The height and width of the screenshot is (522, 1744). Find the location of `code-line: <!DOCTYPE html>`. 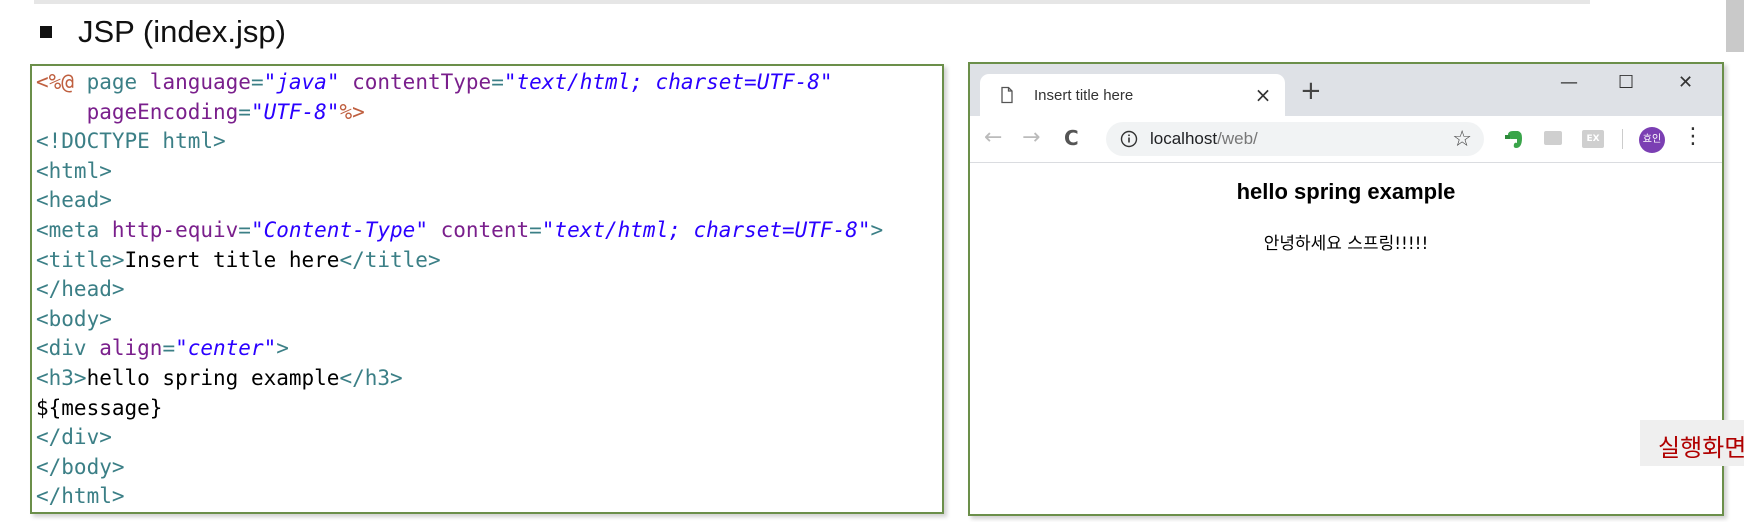

code-line: <!DOCTYPE html> is located at coordinates (459, 142).